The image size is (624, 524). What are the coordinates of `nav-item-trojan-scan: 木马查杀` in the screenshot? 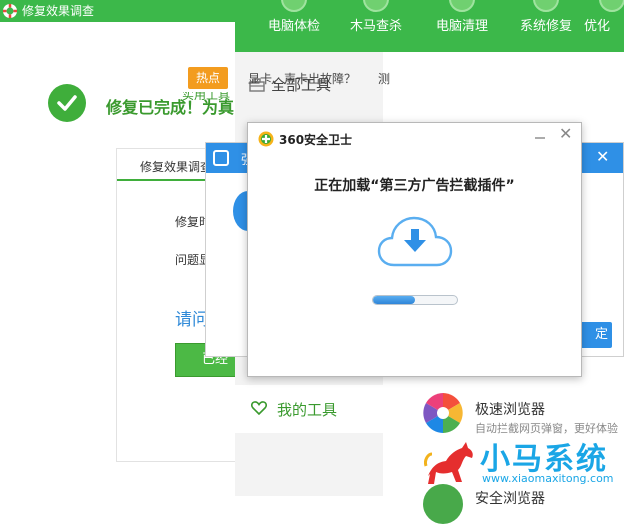 It's located at (376, 26).